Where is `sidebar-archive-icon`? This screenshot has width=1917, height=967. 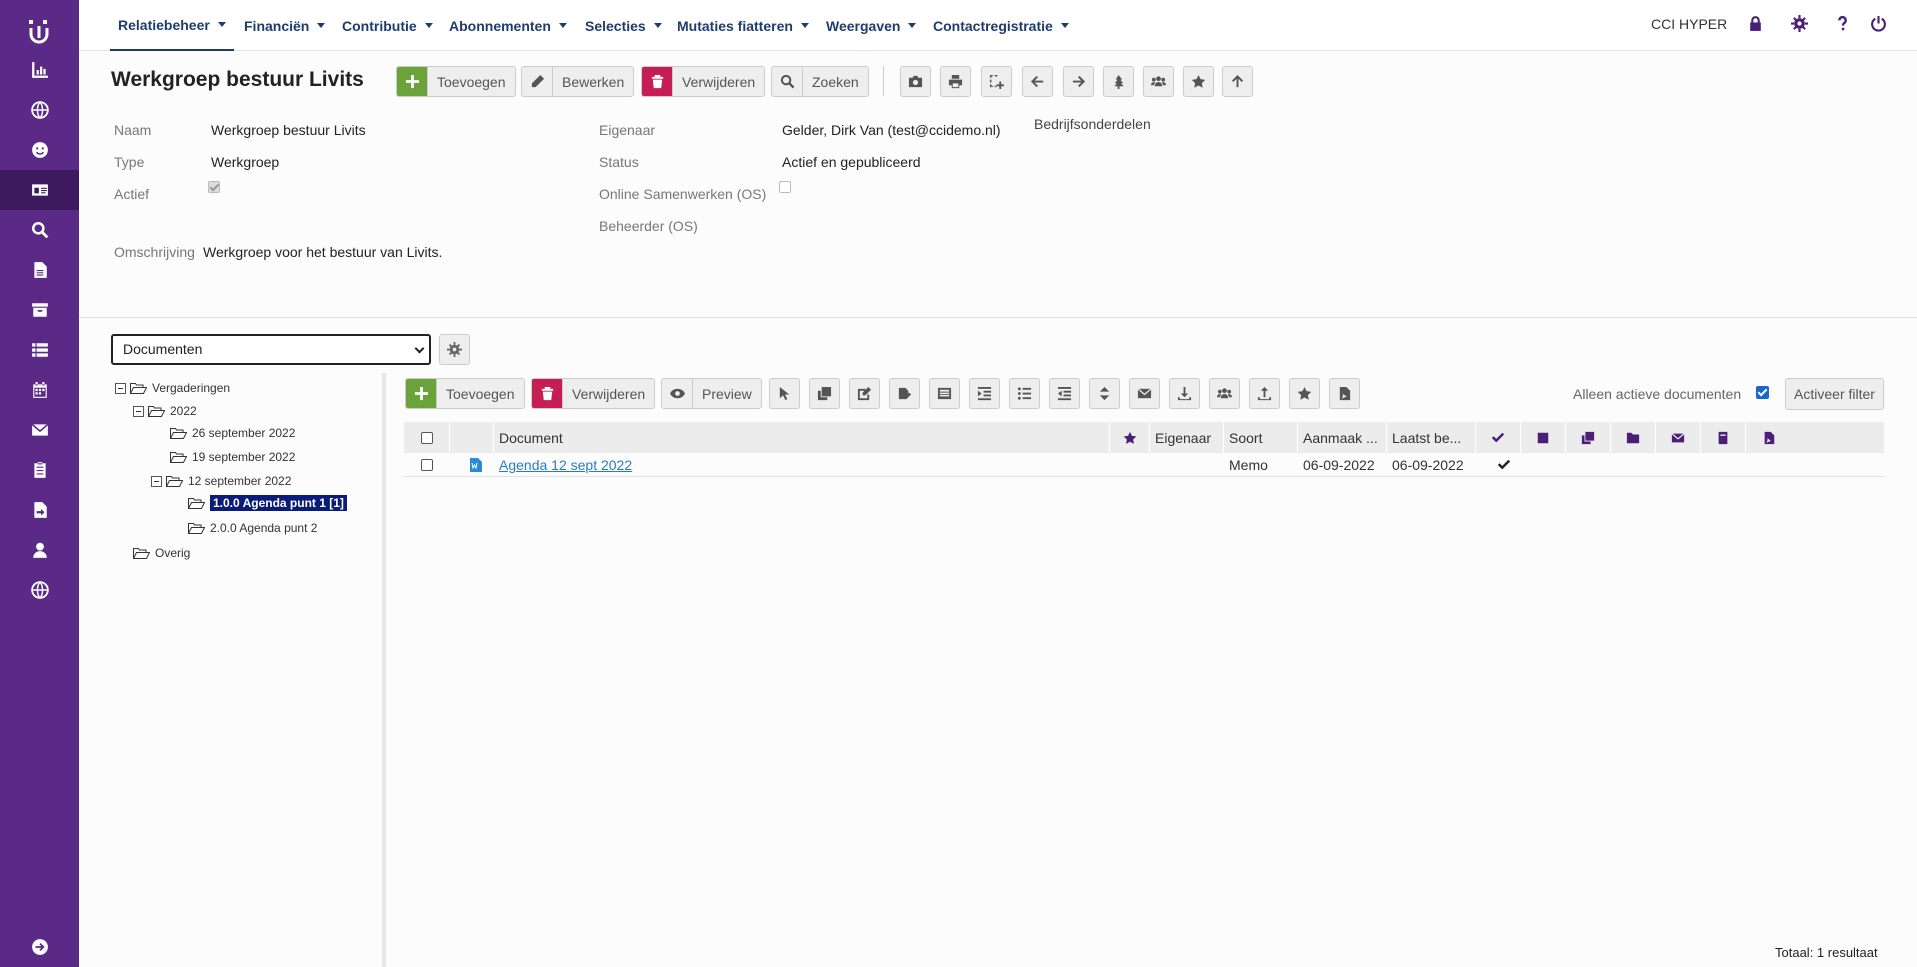 sidebar-archive-icon is located at coordinates (39, 310).